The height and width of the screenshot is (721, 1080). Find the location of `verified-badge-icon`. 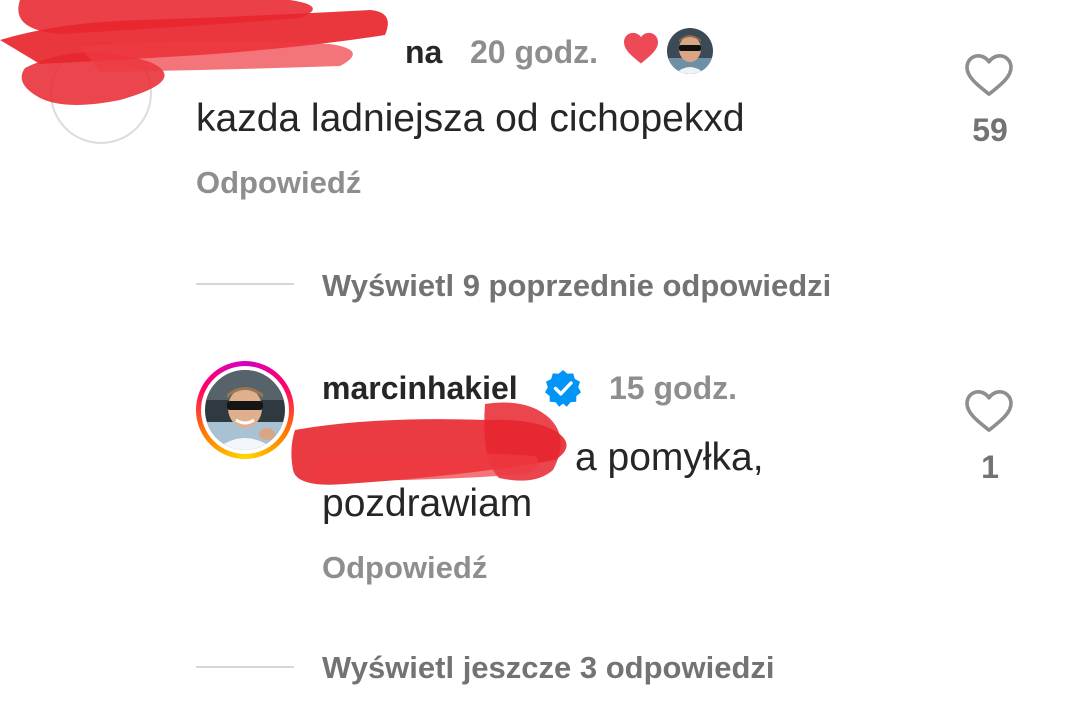

verified-badge-icon is located at coordinates (563, 388).